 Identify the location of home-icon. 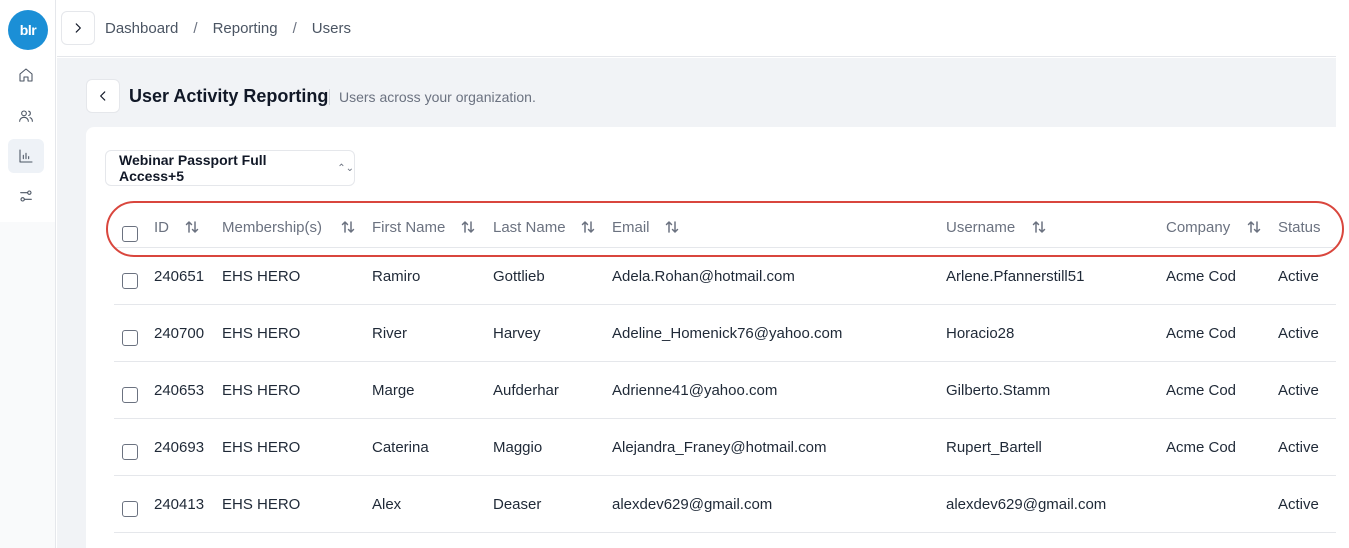
(26, 75).